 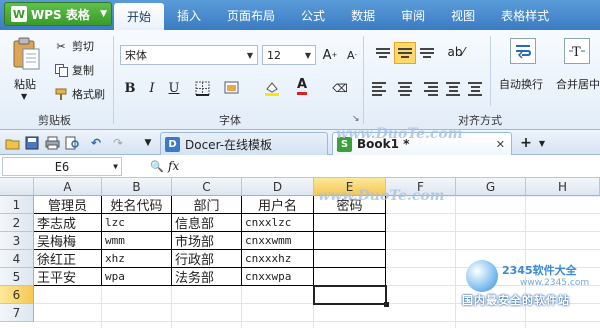 What do you see at coordinates (383, 53) in the screenshot?
I see `align-top-icon` at bounding box center [383, 53].